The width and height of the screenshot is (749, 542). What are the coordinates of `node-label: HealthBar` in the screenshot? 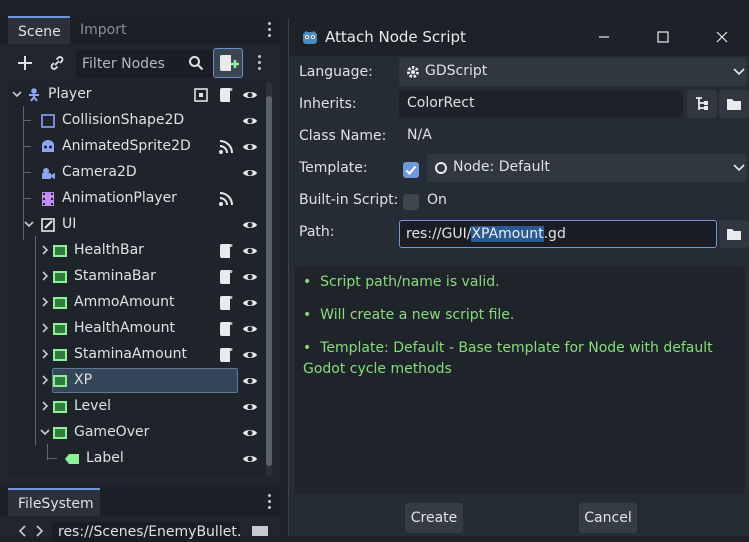 It's located at (109, 250).